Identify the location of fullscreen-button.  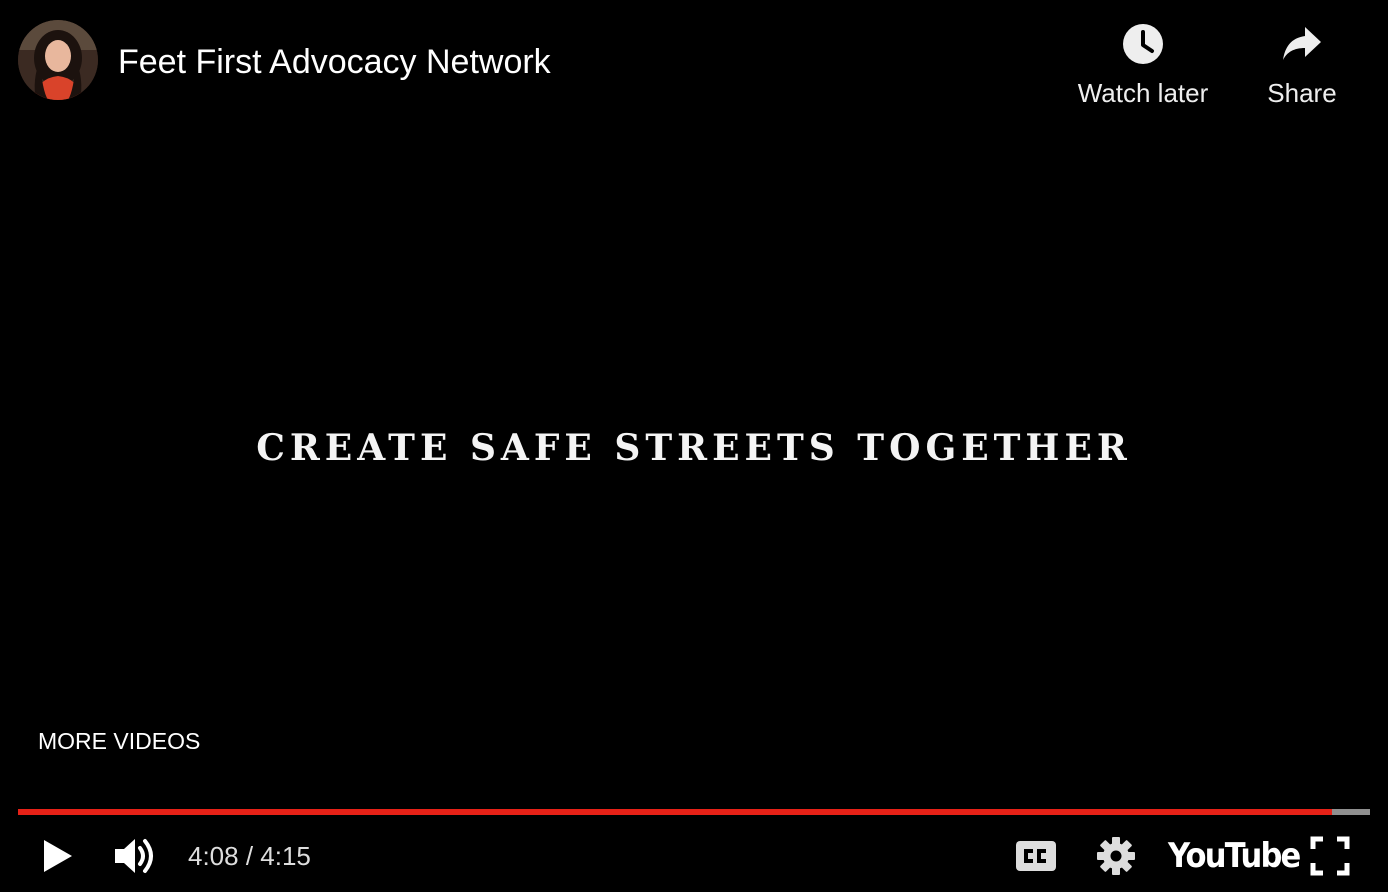
(1330, 856).